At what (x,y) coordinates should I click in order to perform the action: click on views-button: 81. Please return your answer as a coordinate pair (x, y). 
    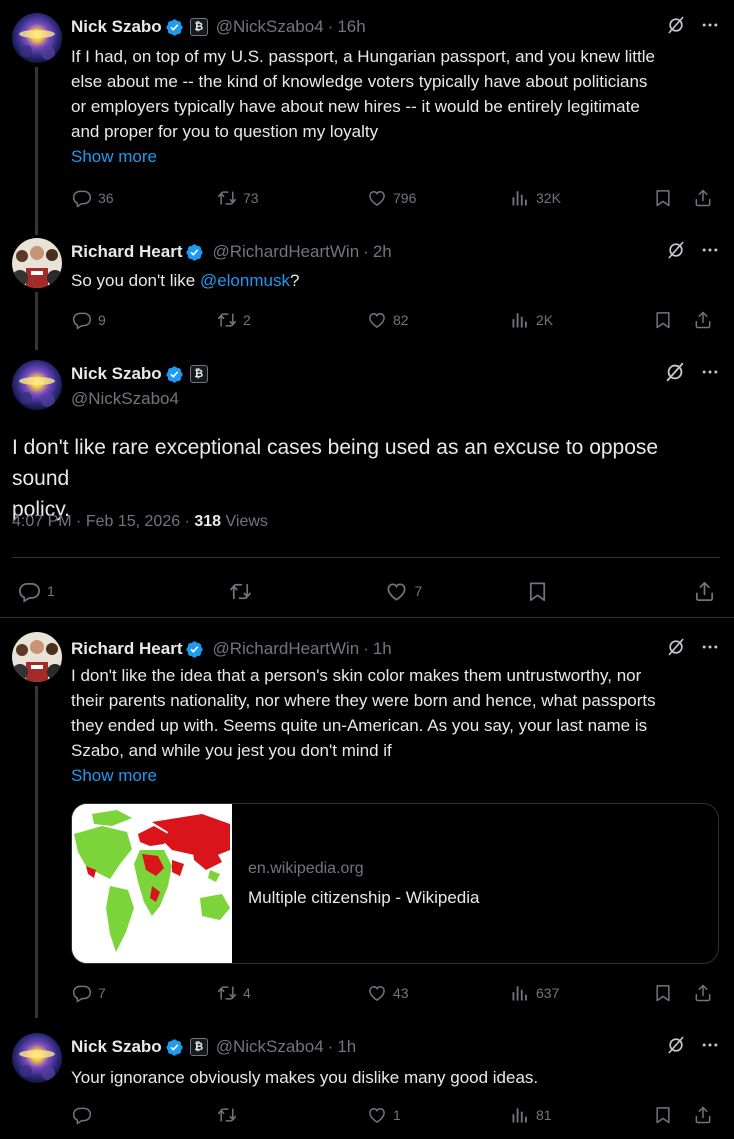
    Looking at the image, I should click on (581, 1115).